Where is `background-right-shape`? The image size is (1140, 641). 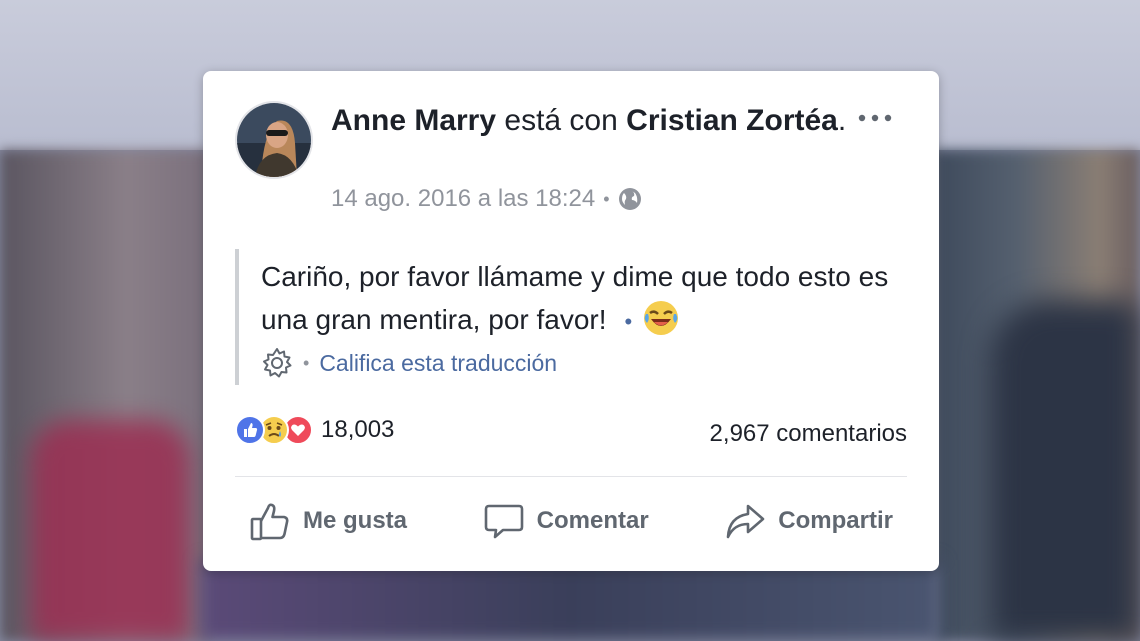 background-right-shape is located at coordinates (1065, 470).